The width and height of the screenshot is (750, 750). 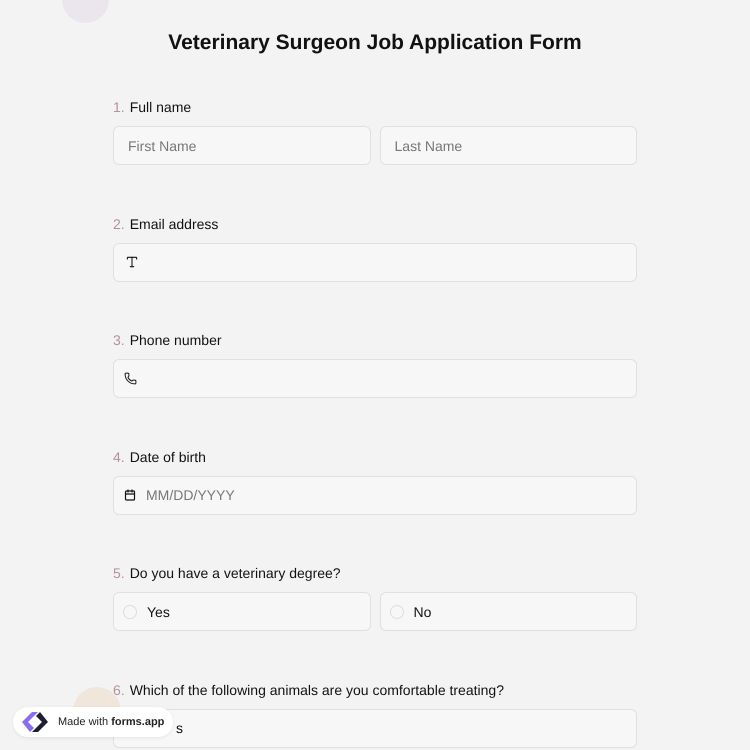 What do you see at coordinates (161, 107) in the screenshot?
I see `question-label: Full name` at bounding box center [161, 107].